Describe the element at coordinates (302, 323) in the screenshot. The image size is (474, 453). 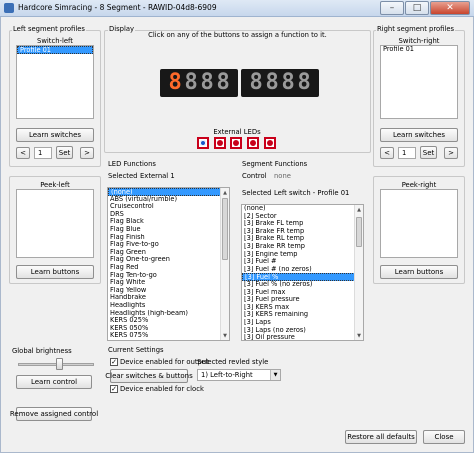
I see `segment-function-item: [3] Laps` at that location.